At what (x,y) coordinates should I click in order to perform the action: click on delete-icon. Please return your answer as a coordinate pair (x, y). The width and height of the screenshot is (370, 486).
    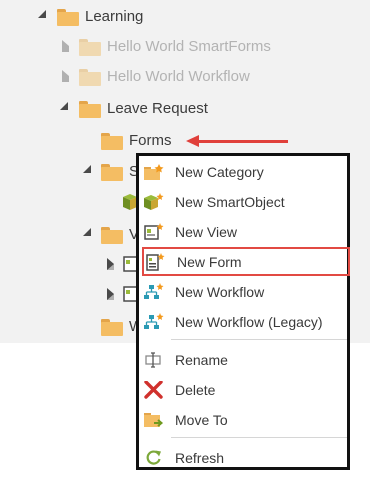
    Looking at the image, I should click on (153, 390).